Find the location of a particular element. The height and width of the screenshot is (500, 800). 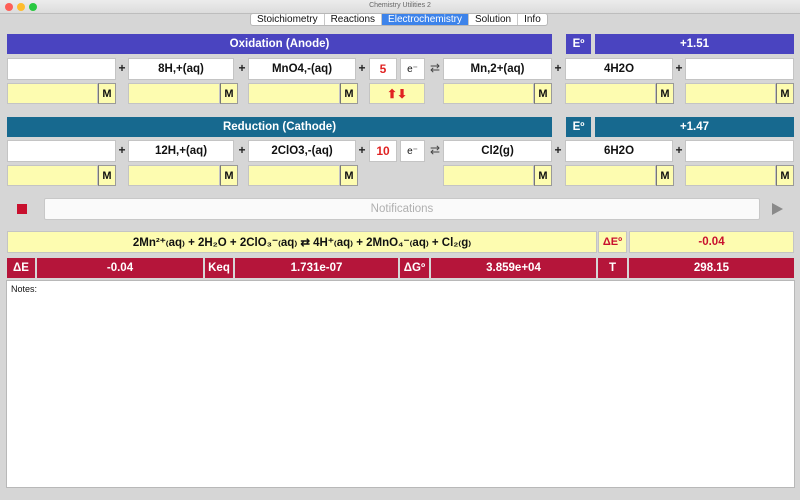

reduction-e0-value: +1.47 is located at coordinates (694, 127).